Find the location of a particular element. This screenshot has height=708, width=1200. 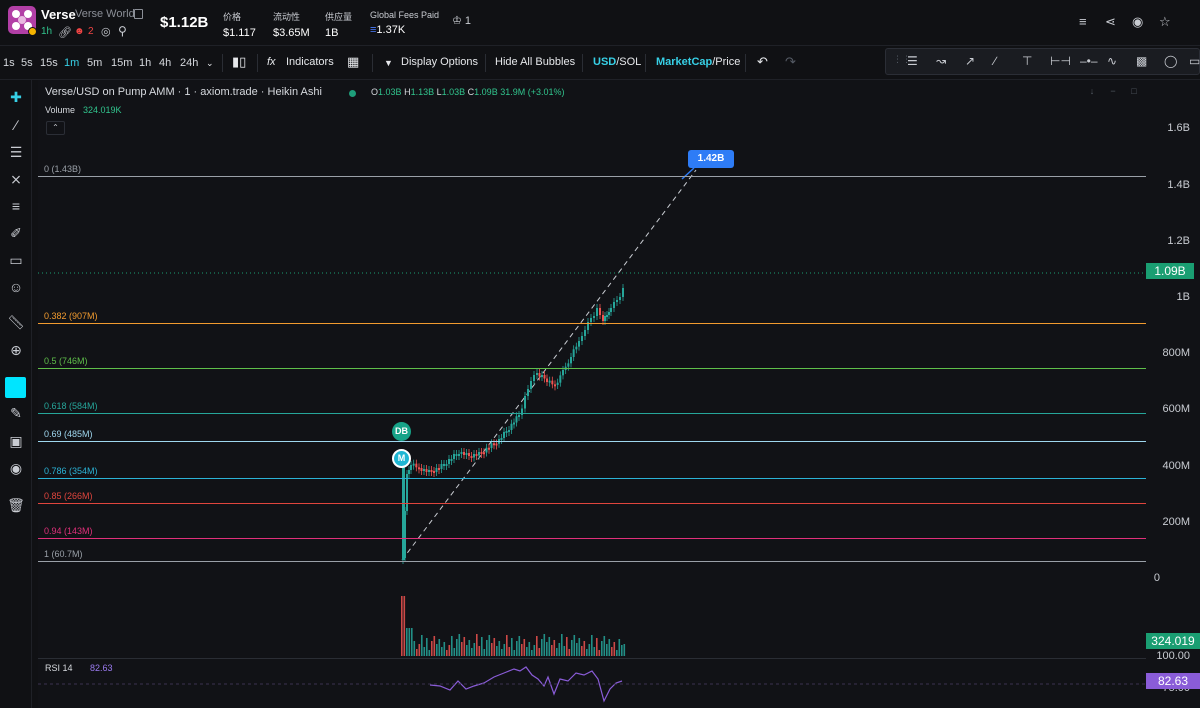

hide-bubbles-button: Hide All Bubbles is located at coordinates (535, 62).